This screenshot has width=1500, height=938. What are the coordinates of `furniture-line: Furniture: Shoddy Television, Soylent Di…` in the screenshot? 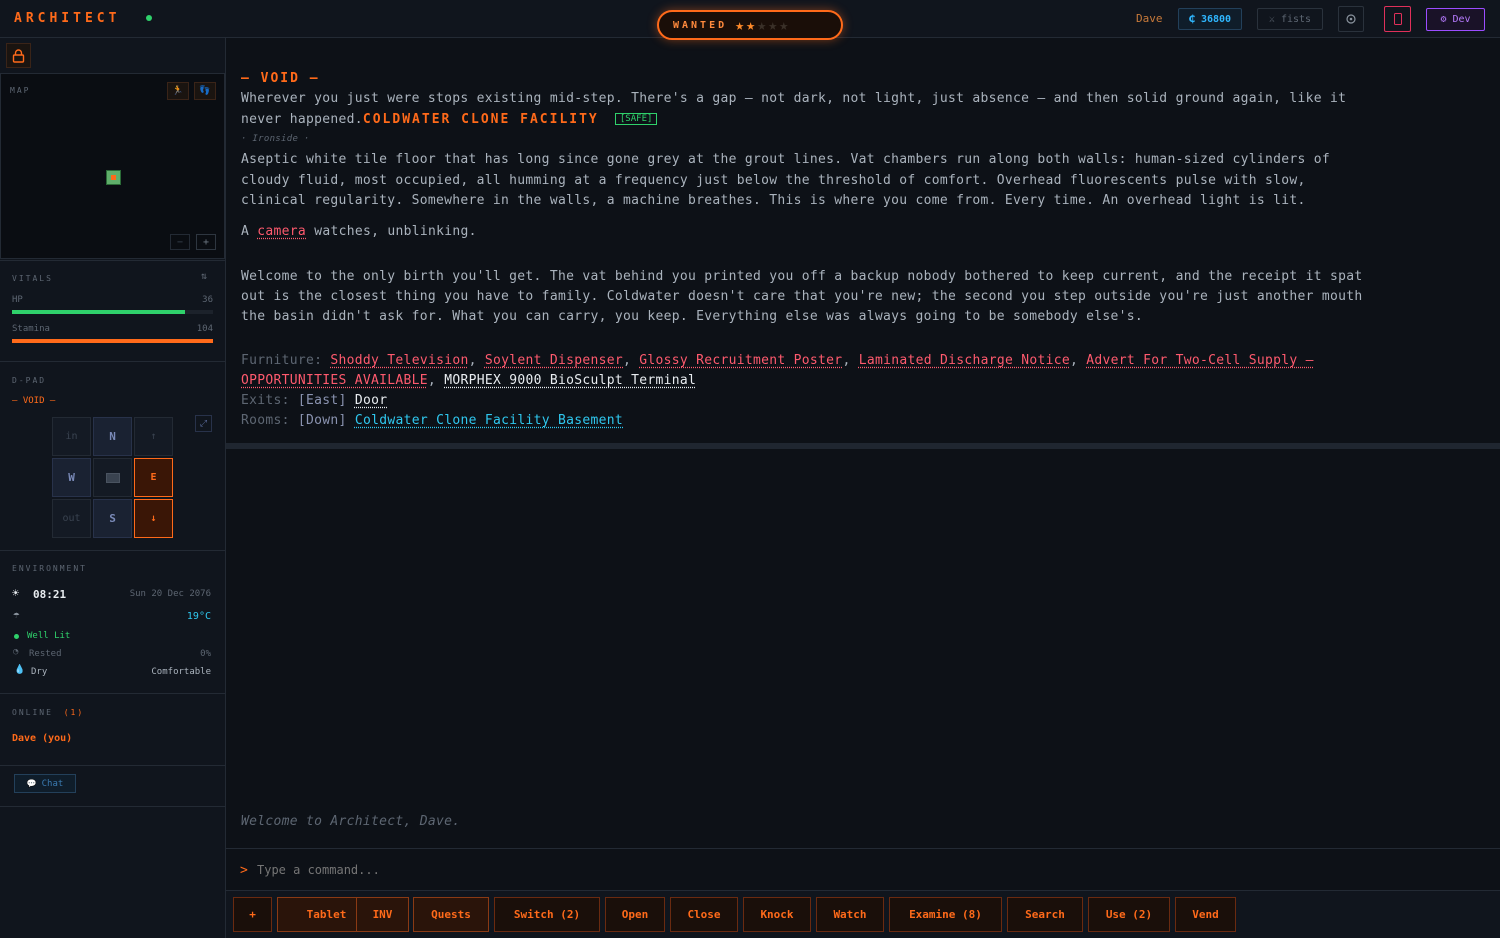 It's located at (777, 360).